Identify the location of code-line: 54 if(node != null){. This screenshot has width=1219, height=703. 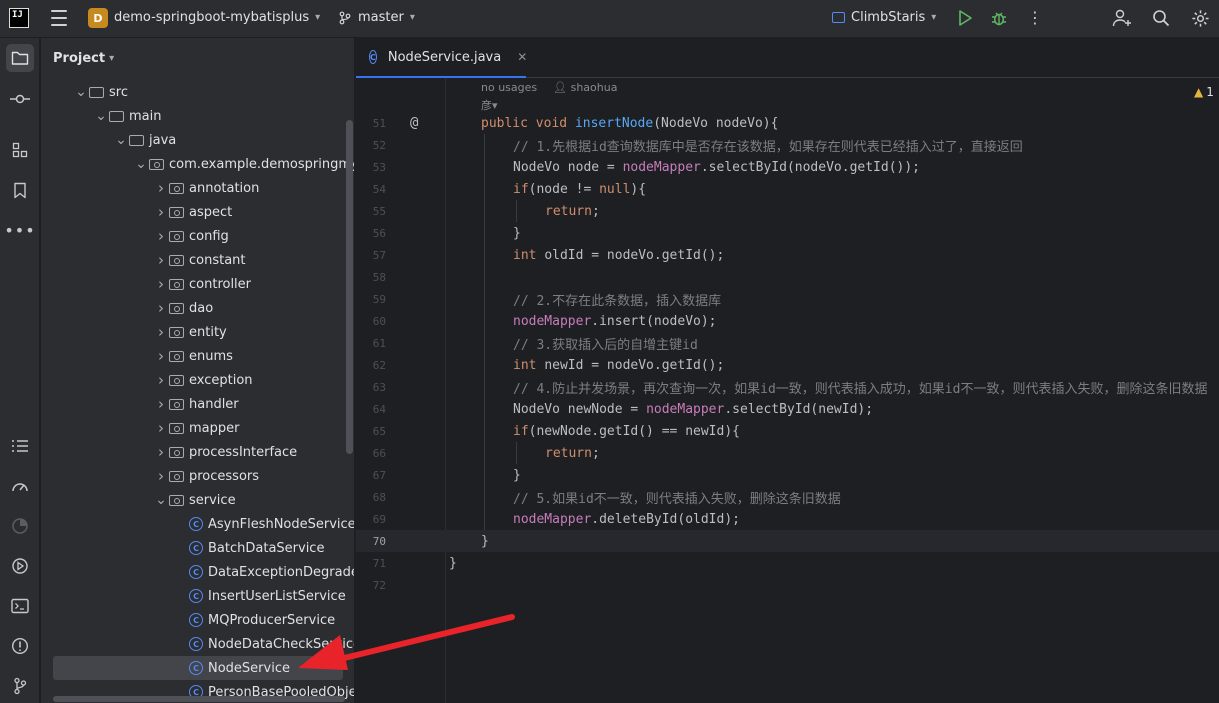
(787, 189).